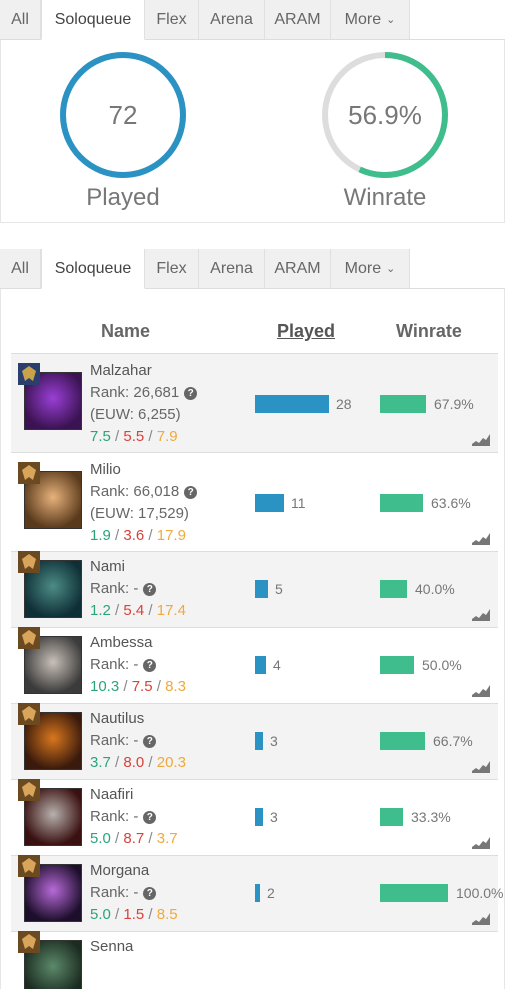  What do you see at coordinates (385, 197) in the screenshot?
I see `winrate-label: Winrate` at bounding box center [385, 197].